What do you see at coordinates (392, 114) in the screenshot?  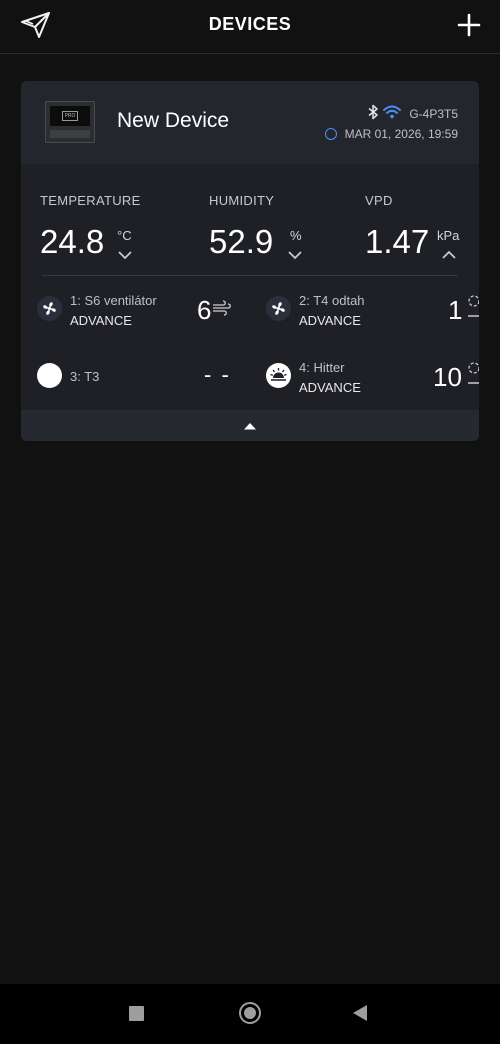 I see `wifi-icon` at bounding box center [392, 114].